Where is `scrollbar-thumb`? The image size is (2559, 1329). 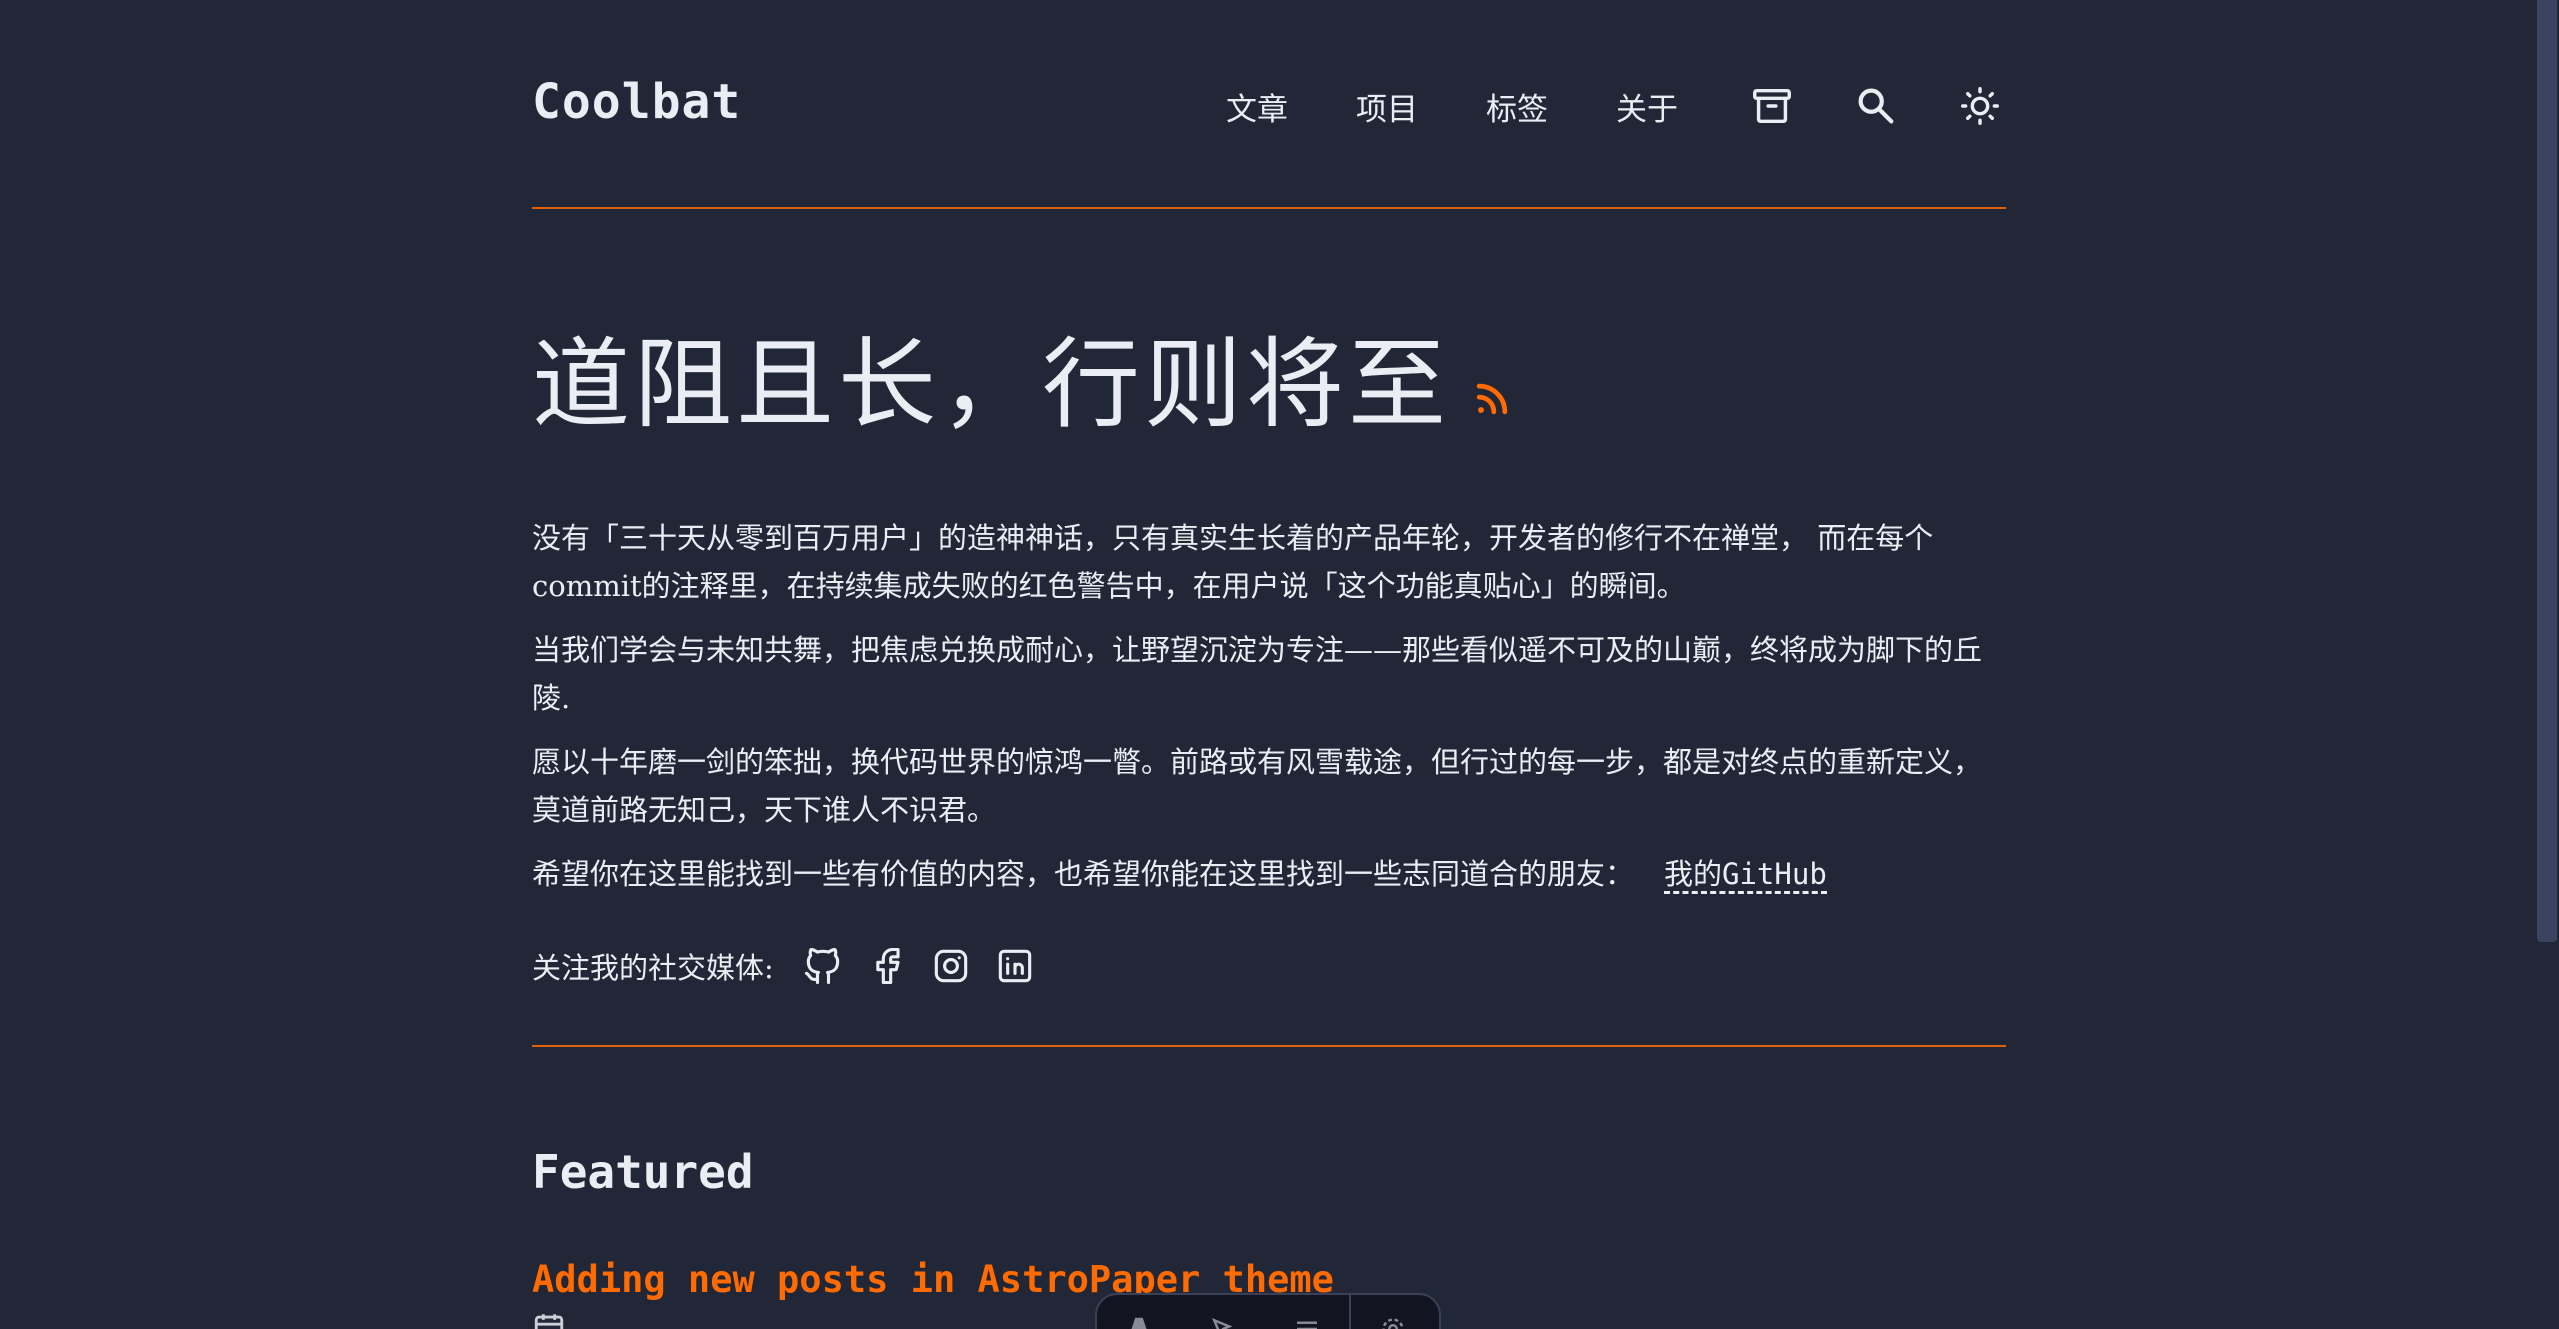 scrollbar-thumb is located at coordinates (2547, 471).